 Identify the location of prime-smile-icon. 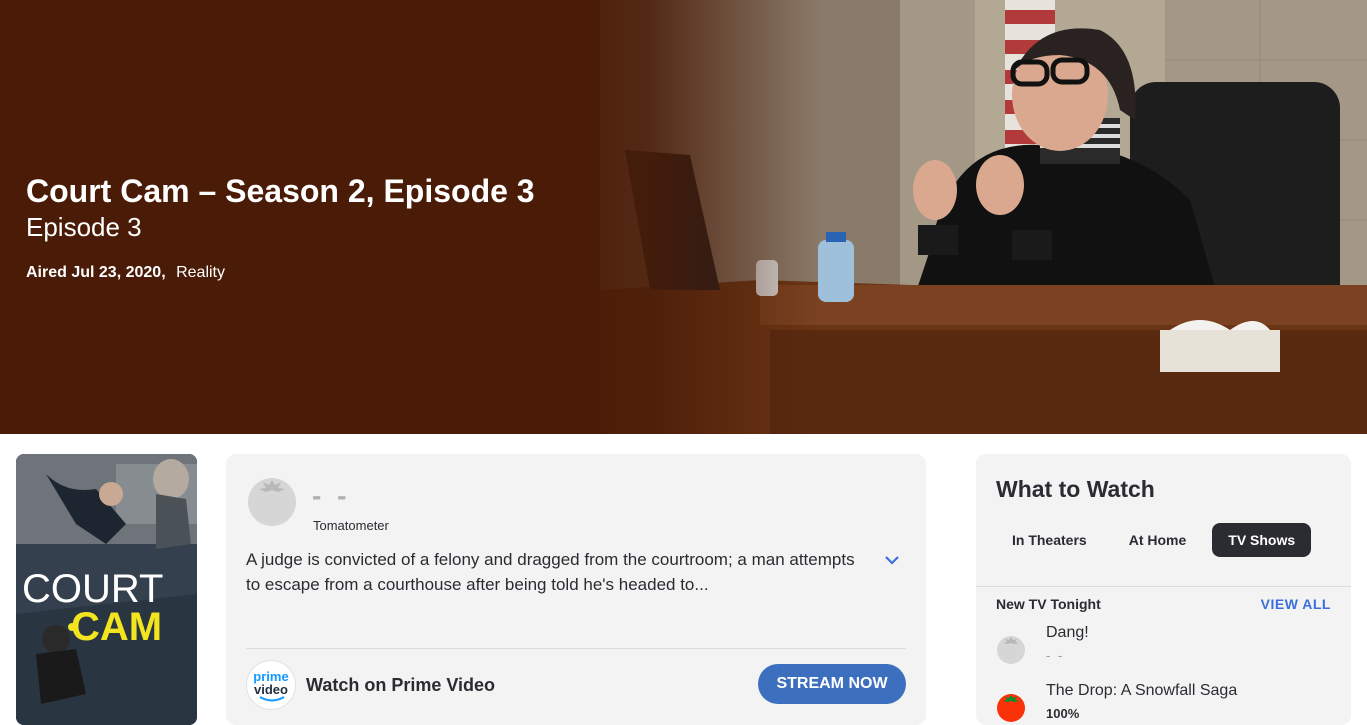
(272, 699).